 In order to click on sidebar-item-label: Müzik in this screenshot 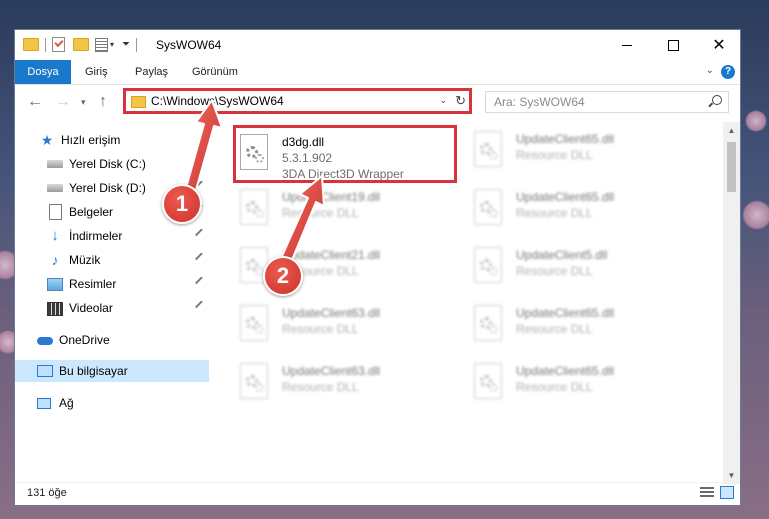, I will do `click(85, 260)`.